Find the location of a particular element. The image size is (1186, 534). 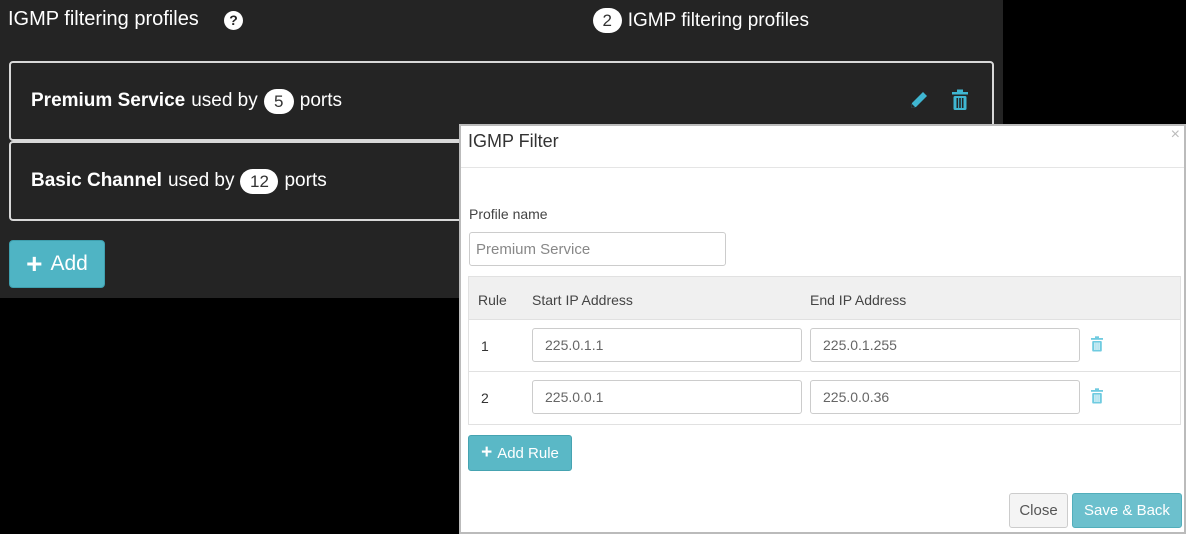

close-icon: × is located at coordinates (1175, 135).